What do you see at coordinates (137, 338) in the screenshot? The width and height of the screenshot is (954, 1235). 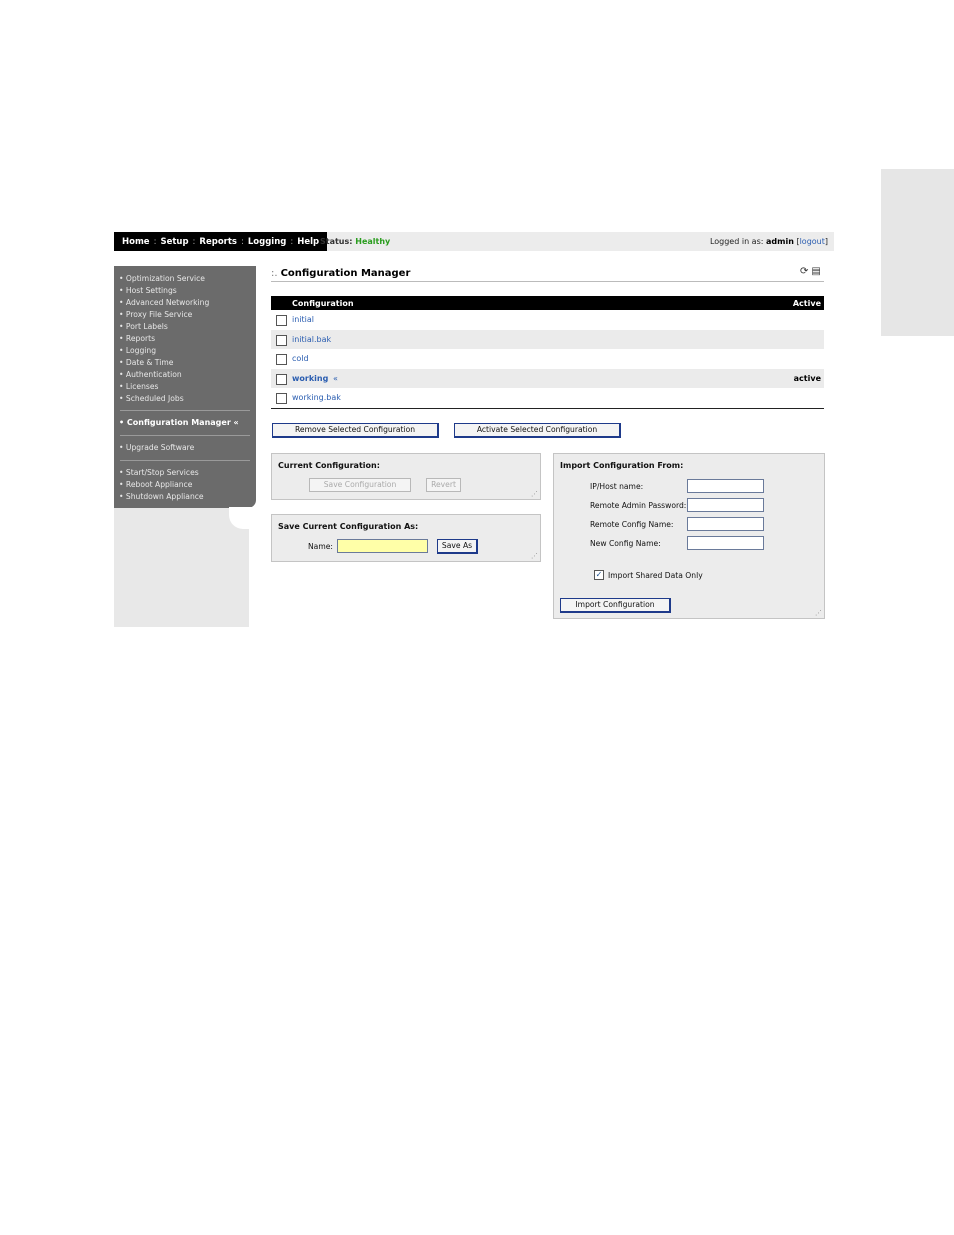 I see `sidebar-item-reports: • Reports` at bounding box center [137, 338].